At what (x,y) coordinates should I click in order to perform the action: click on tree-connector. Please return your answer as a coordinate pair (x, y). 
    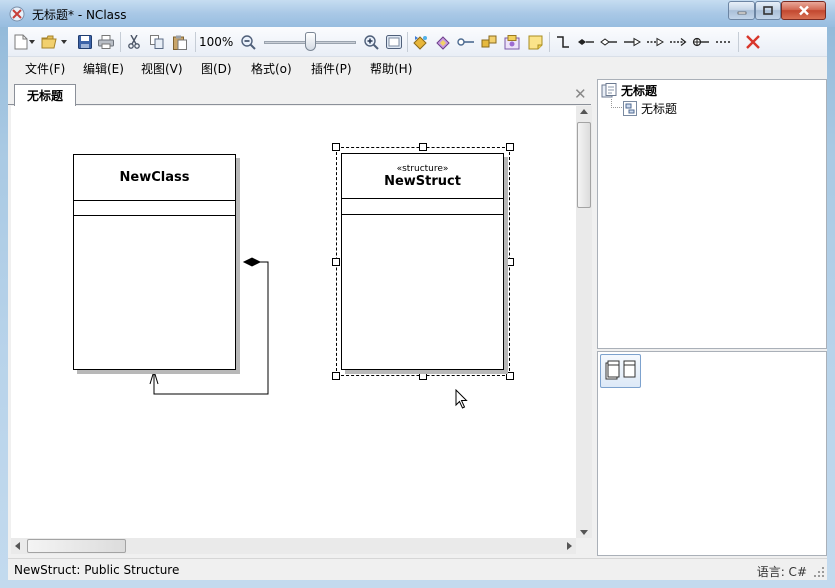
    Looking at the image, I should click on (616, 107).